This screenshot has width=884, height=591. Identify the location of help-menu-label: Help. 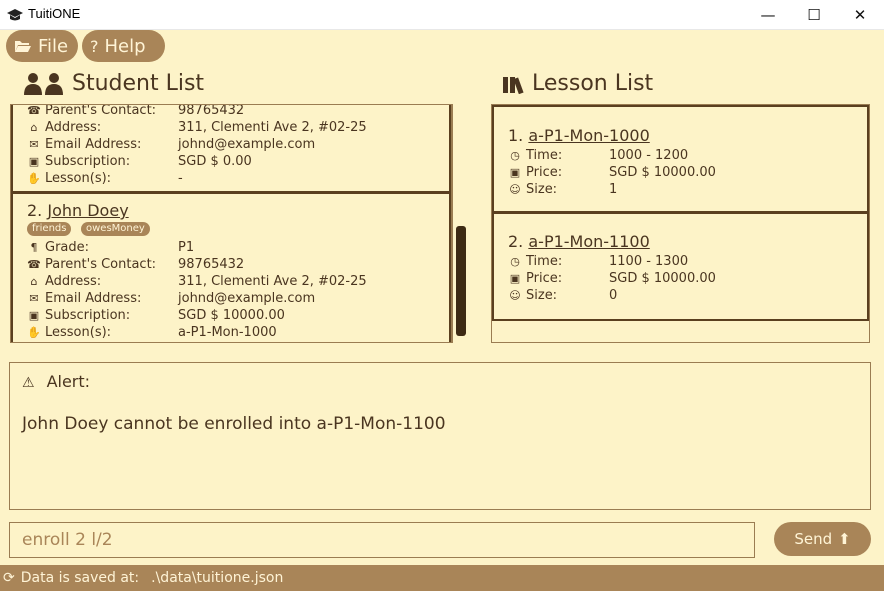
(125, 46).